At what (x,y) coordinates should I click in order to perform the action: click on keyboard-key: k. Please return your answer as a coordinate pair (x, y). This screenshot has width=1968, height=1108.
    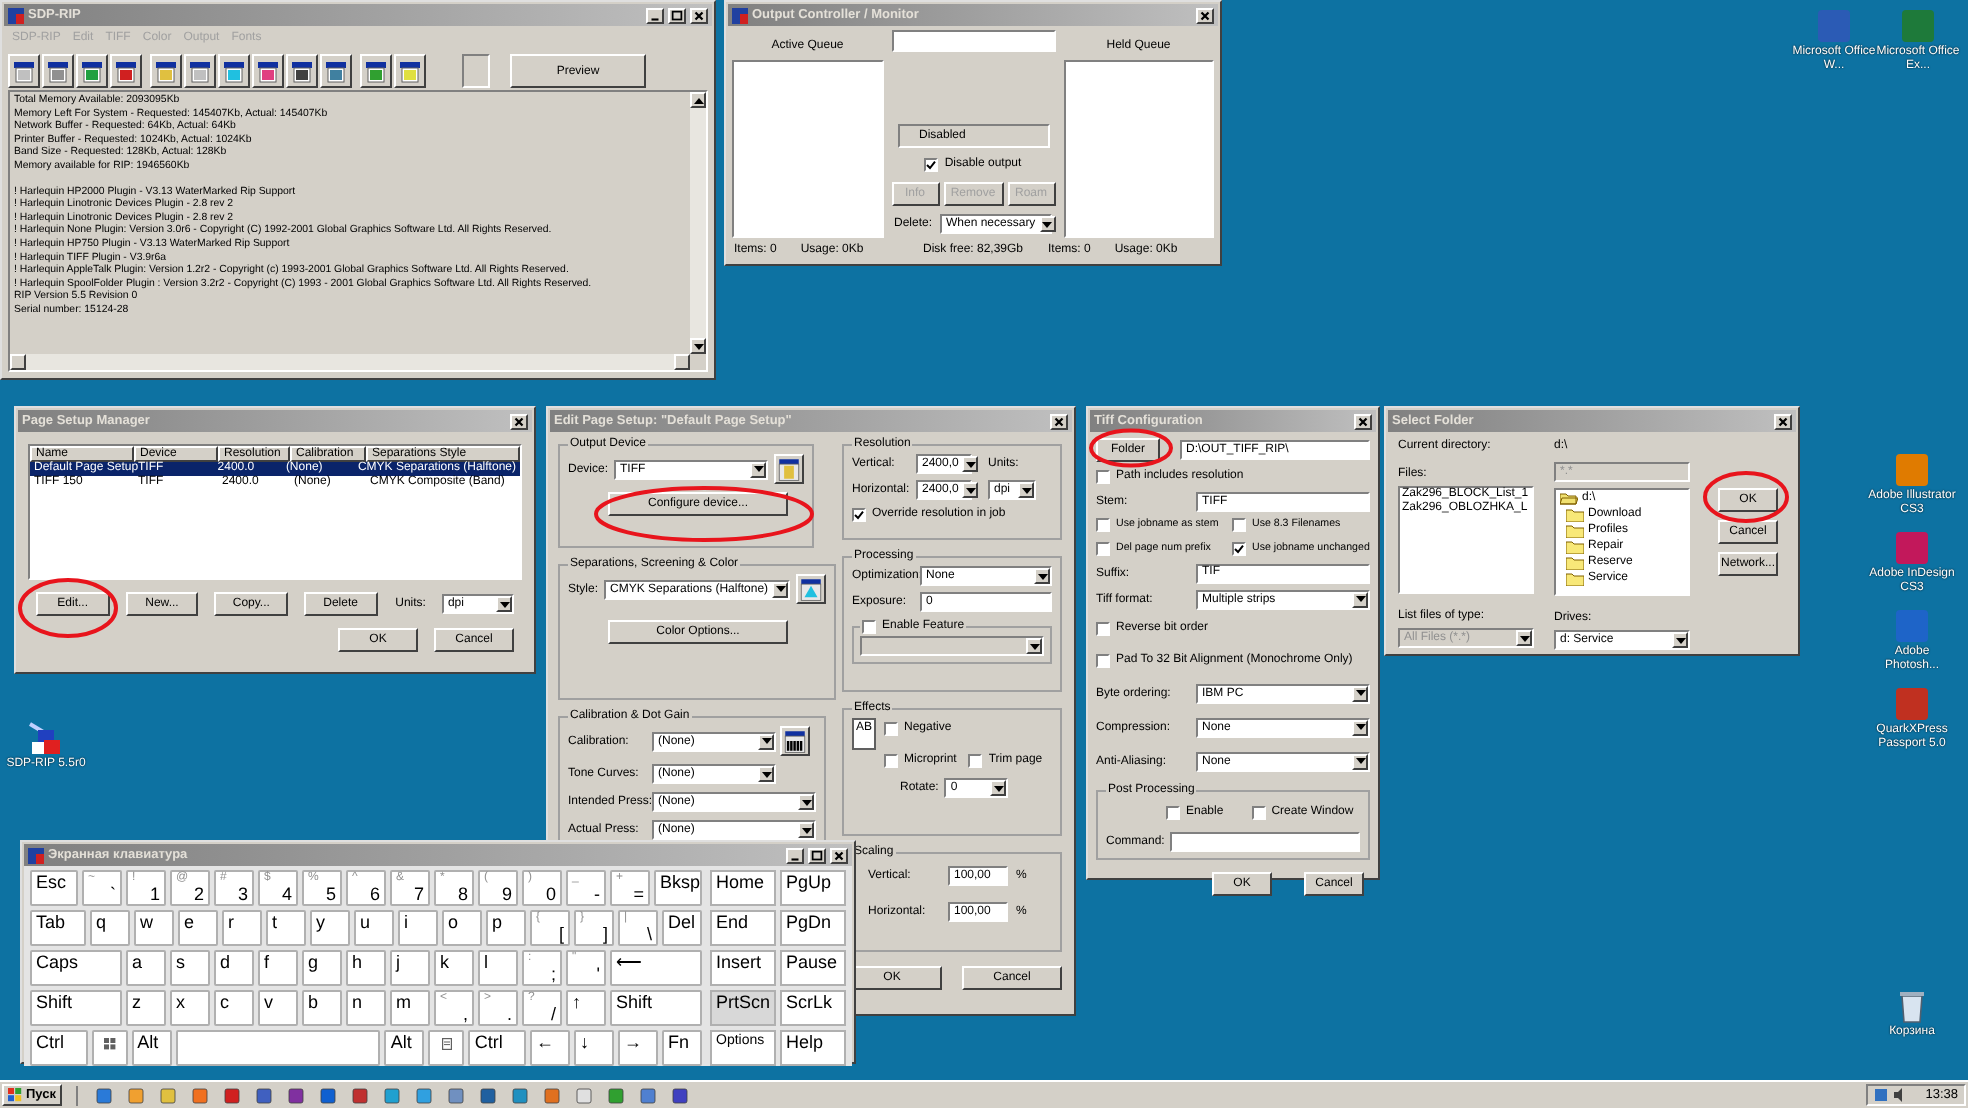
    Looking at the image, I should click on (454, 968).